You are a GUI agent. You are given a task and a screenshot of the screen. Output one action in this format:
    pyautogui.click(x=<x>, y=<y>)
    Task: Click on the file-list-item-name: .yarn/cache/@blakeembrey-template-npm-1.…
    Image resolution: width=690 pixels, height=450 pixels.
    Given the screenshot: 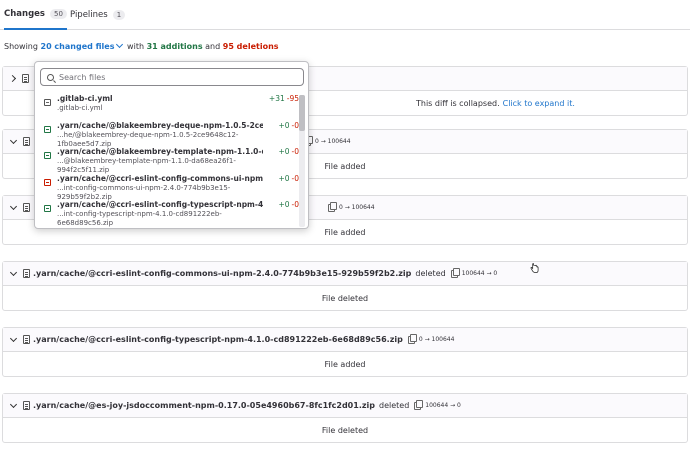 What is the action you would take?
    pyautogui.click(x=160, y=151)
    